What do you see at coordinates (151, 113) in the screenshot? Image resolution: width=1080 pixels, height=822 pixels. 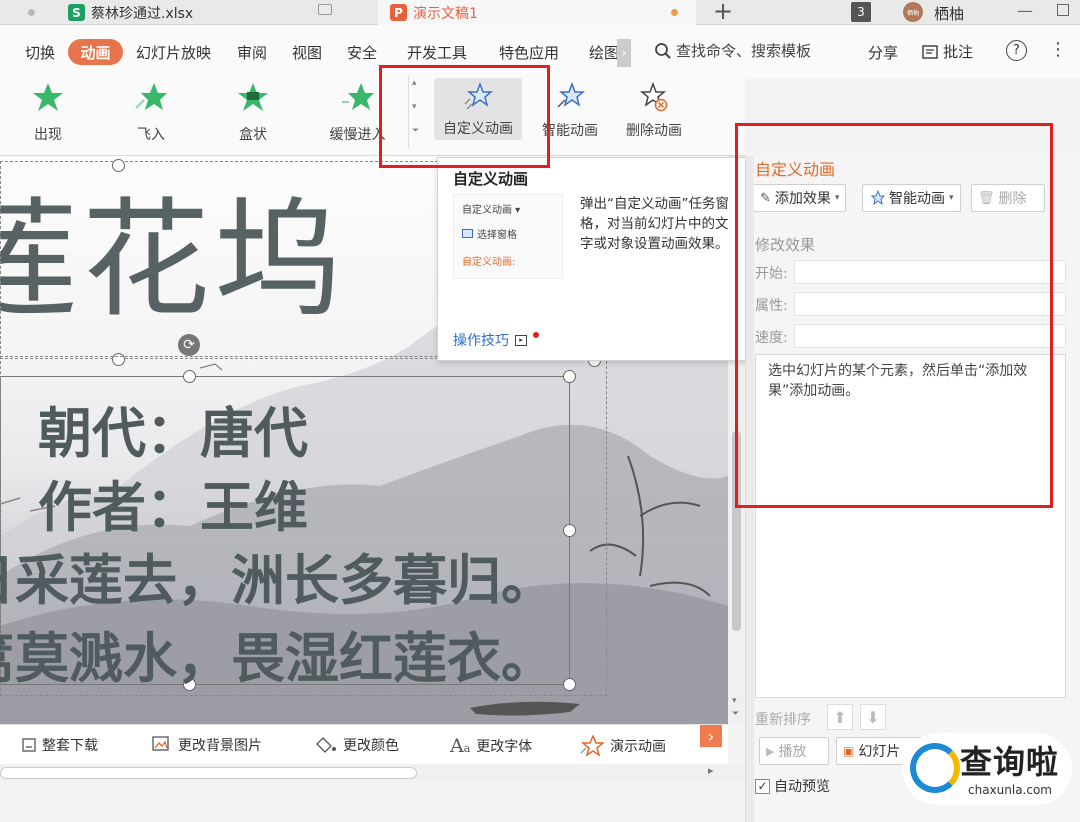 I see `anim-fly-in: 飞入` at bounding box center [151, 113].